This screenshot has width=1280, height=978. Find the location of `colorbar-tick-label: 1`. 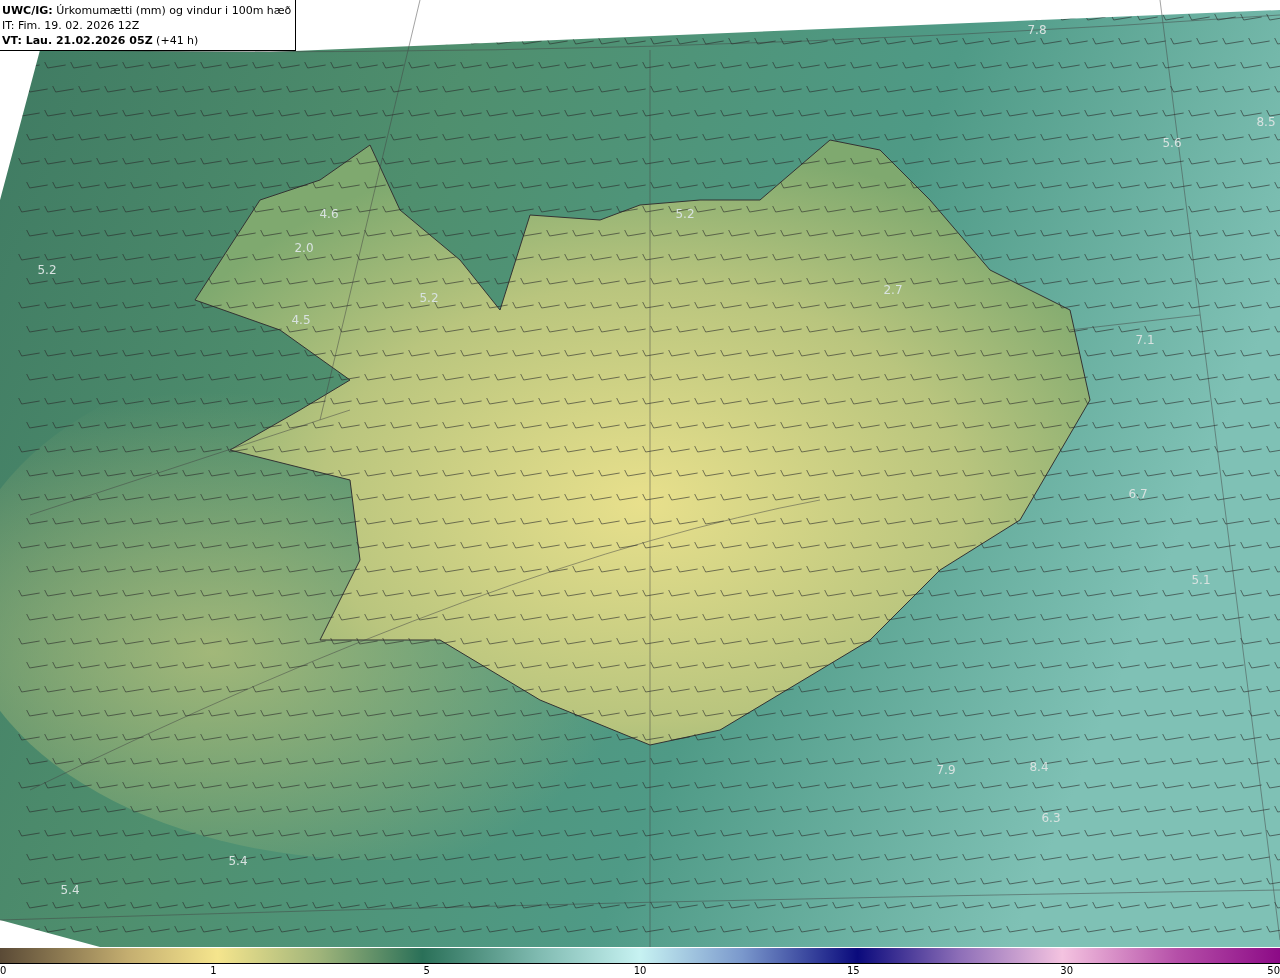

colorbar-tick-label: 1 is located at coordinates (213, 971).